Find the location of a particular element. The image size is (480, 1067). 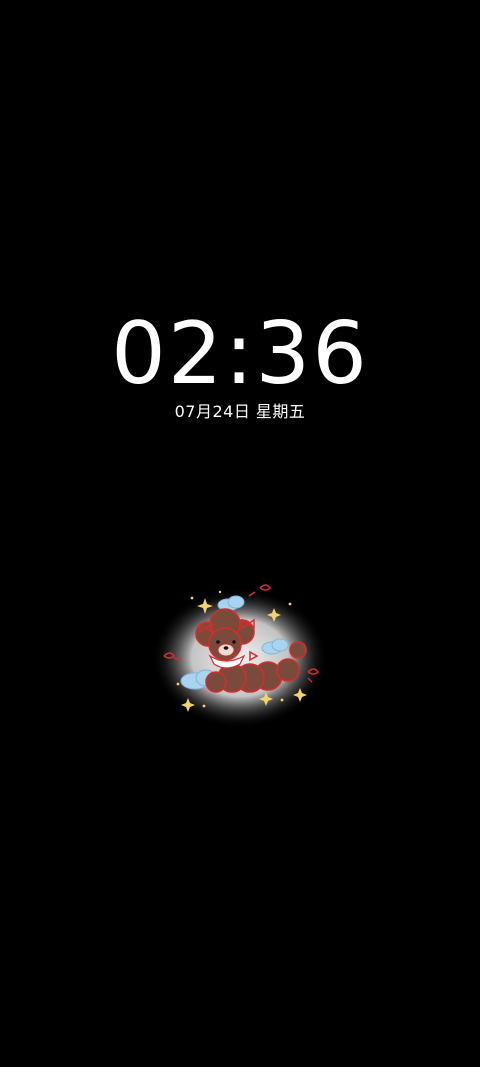

lockscreen-clock: 02:36 is located at coordinates (240, 354).